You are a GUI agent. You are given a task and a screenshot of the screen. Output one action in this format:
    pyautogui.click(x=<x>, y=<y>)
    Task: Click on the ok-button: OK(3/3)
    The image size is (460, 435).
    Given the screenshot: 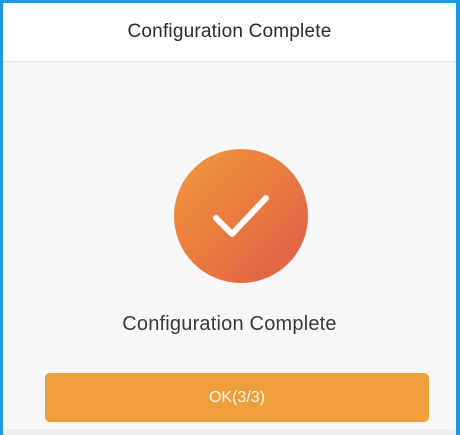 What is the action you would take?
    pyautogui.click(x=237, y=397)
    